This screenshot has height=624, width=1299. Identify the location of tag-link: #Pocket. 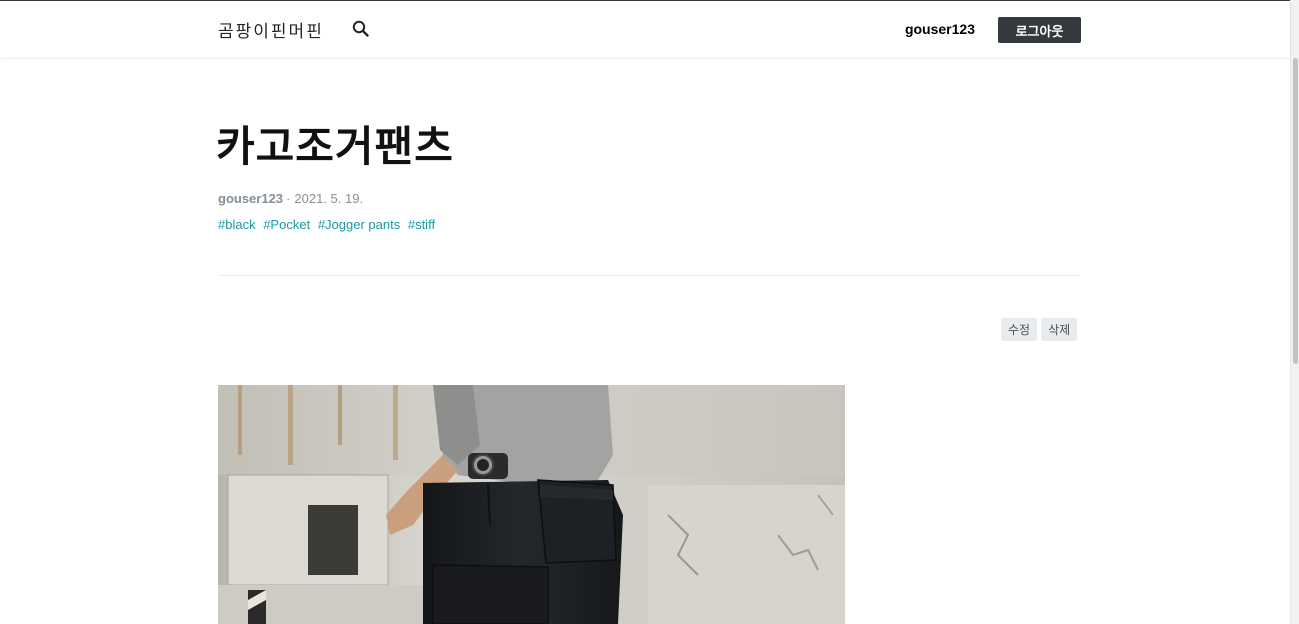
(286, 224).